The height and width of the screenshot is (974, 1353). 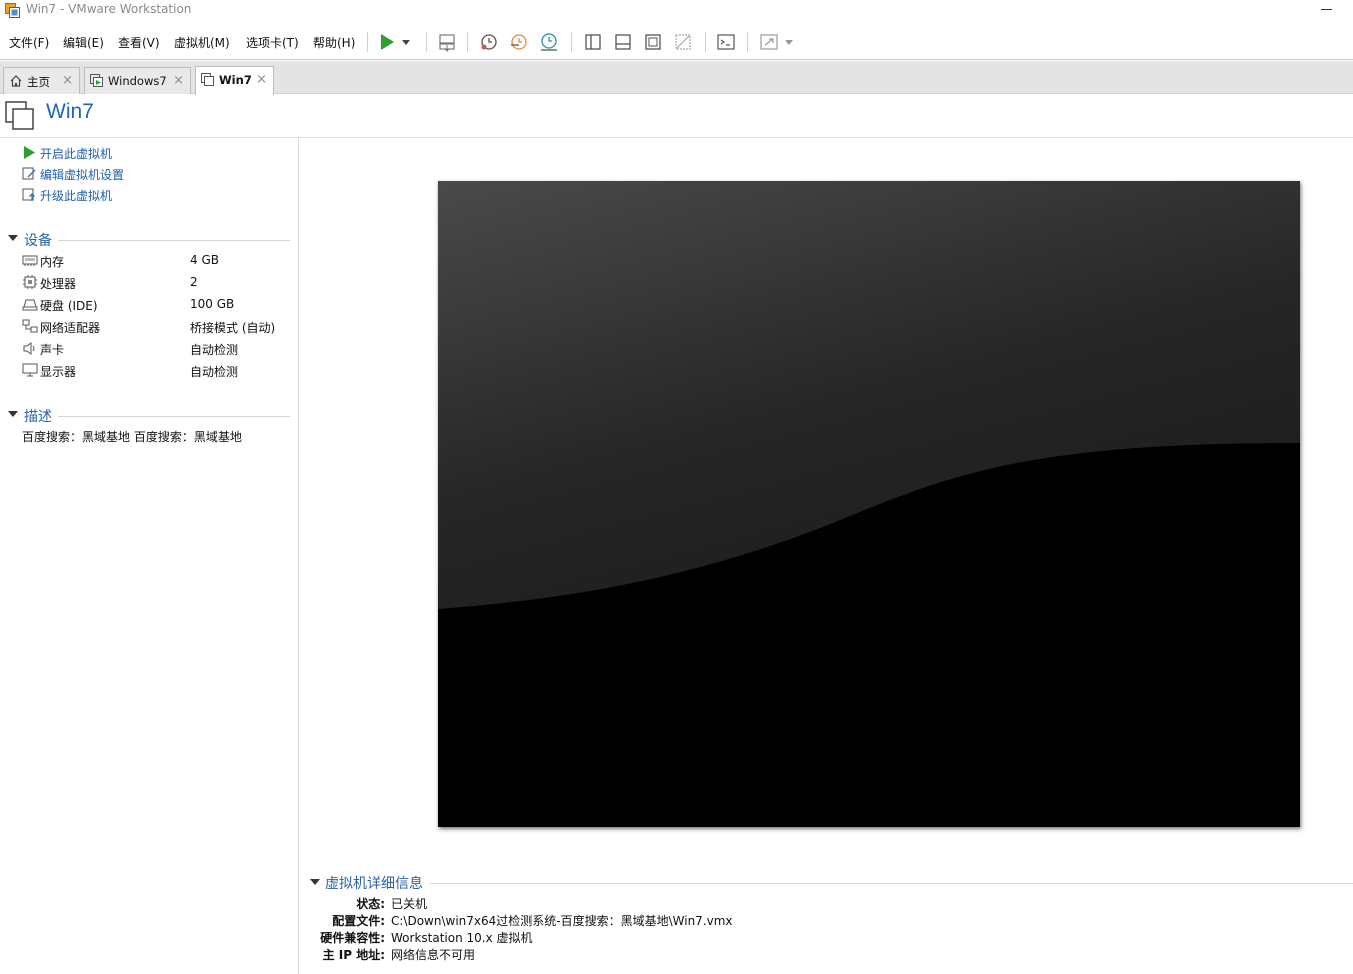 I want to click on tab-label: 主页, so click(x=38, y=82).